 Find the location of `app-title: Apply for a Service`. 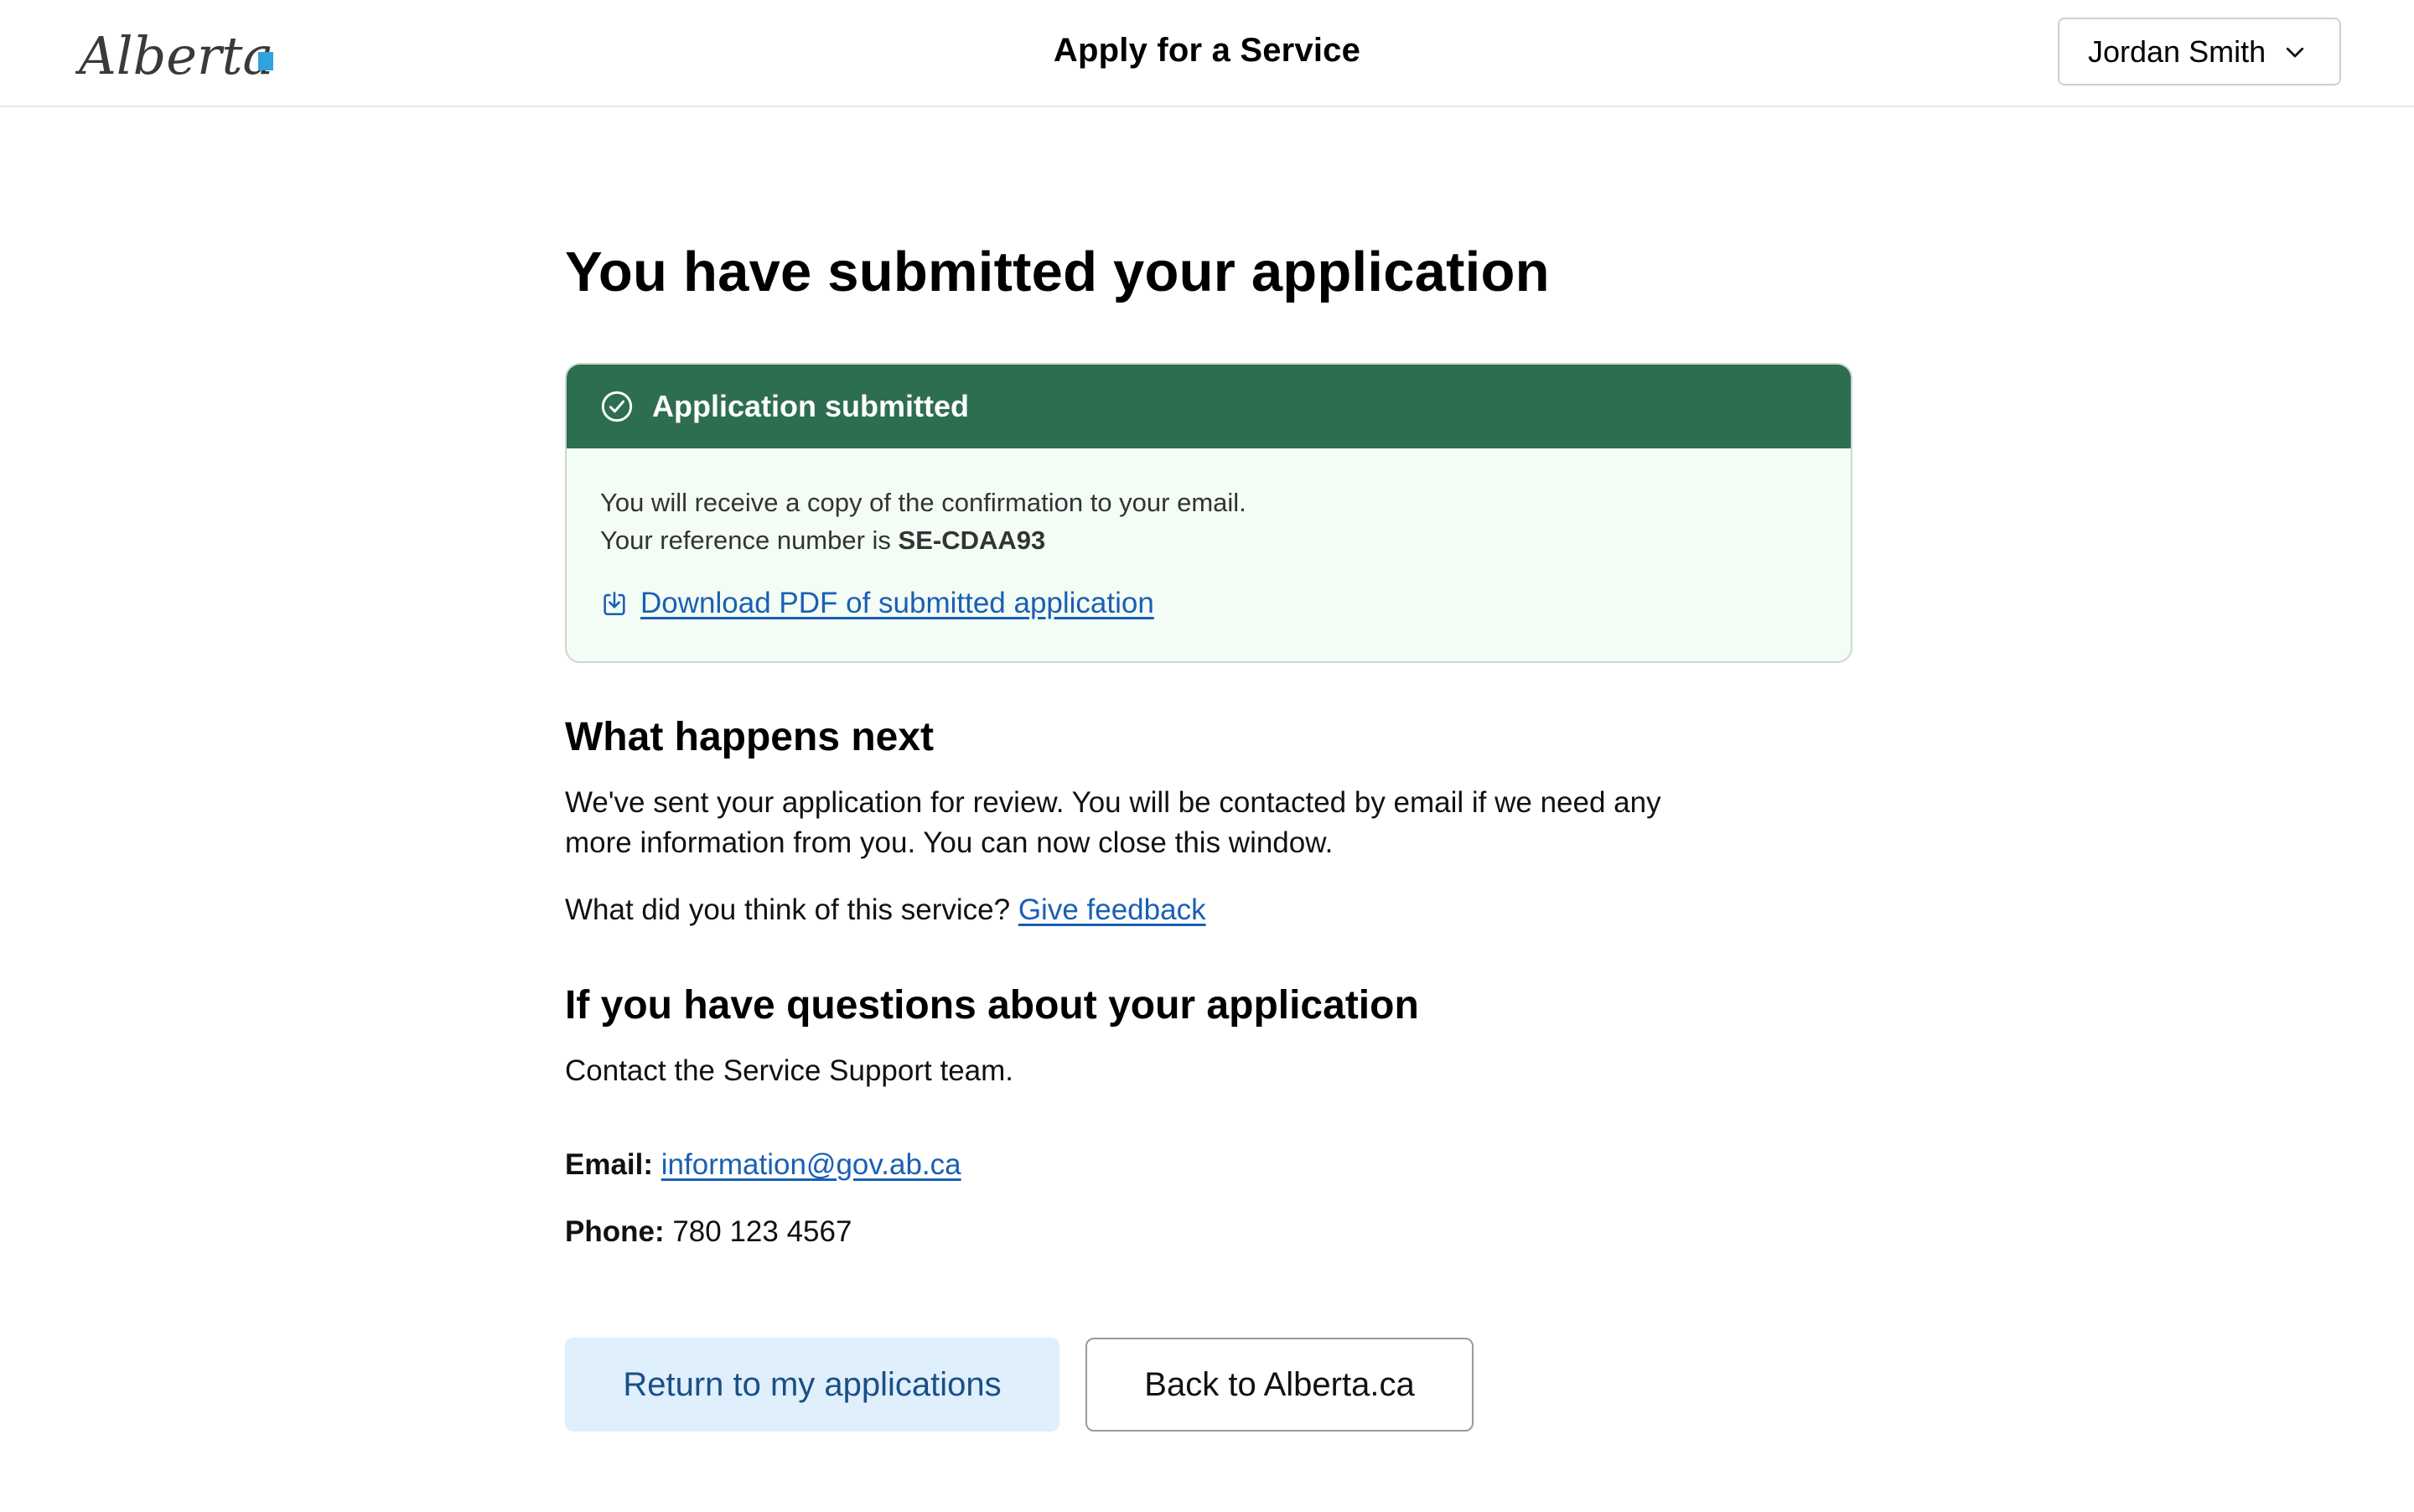

app-title: Apply for a Service is located at coordinates (1207, 50).